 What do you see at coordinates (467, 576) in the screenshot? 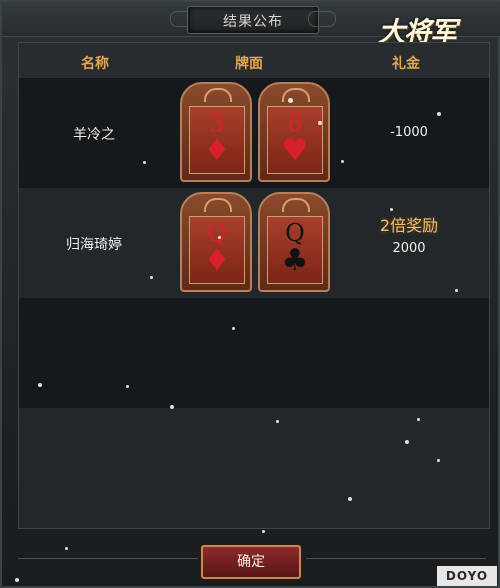
I see `watermark-logo: DOYO` at bounding box center [467, 576].